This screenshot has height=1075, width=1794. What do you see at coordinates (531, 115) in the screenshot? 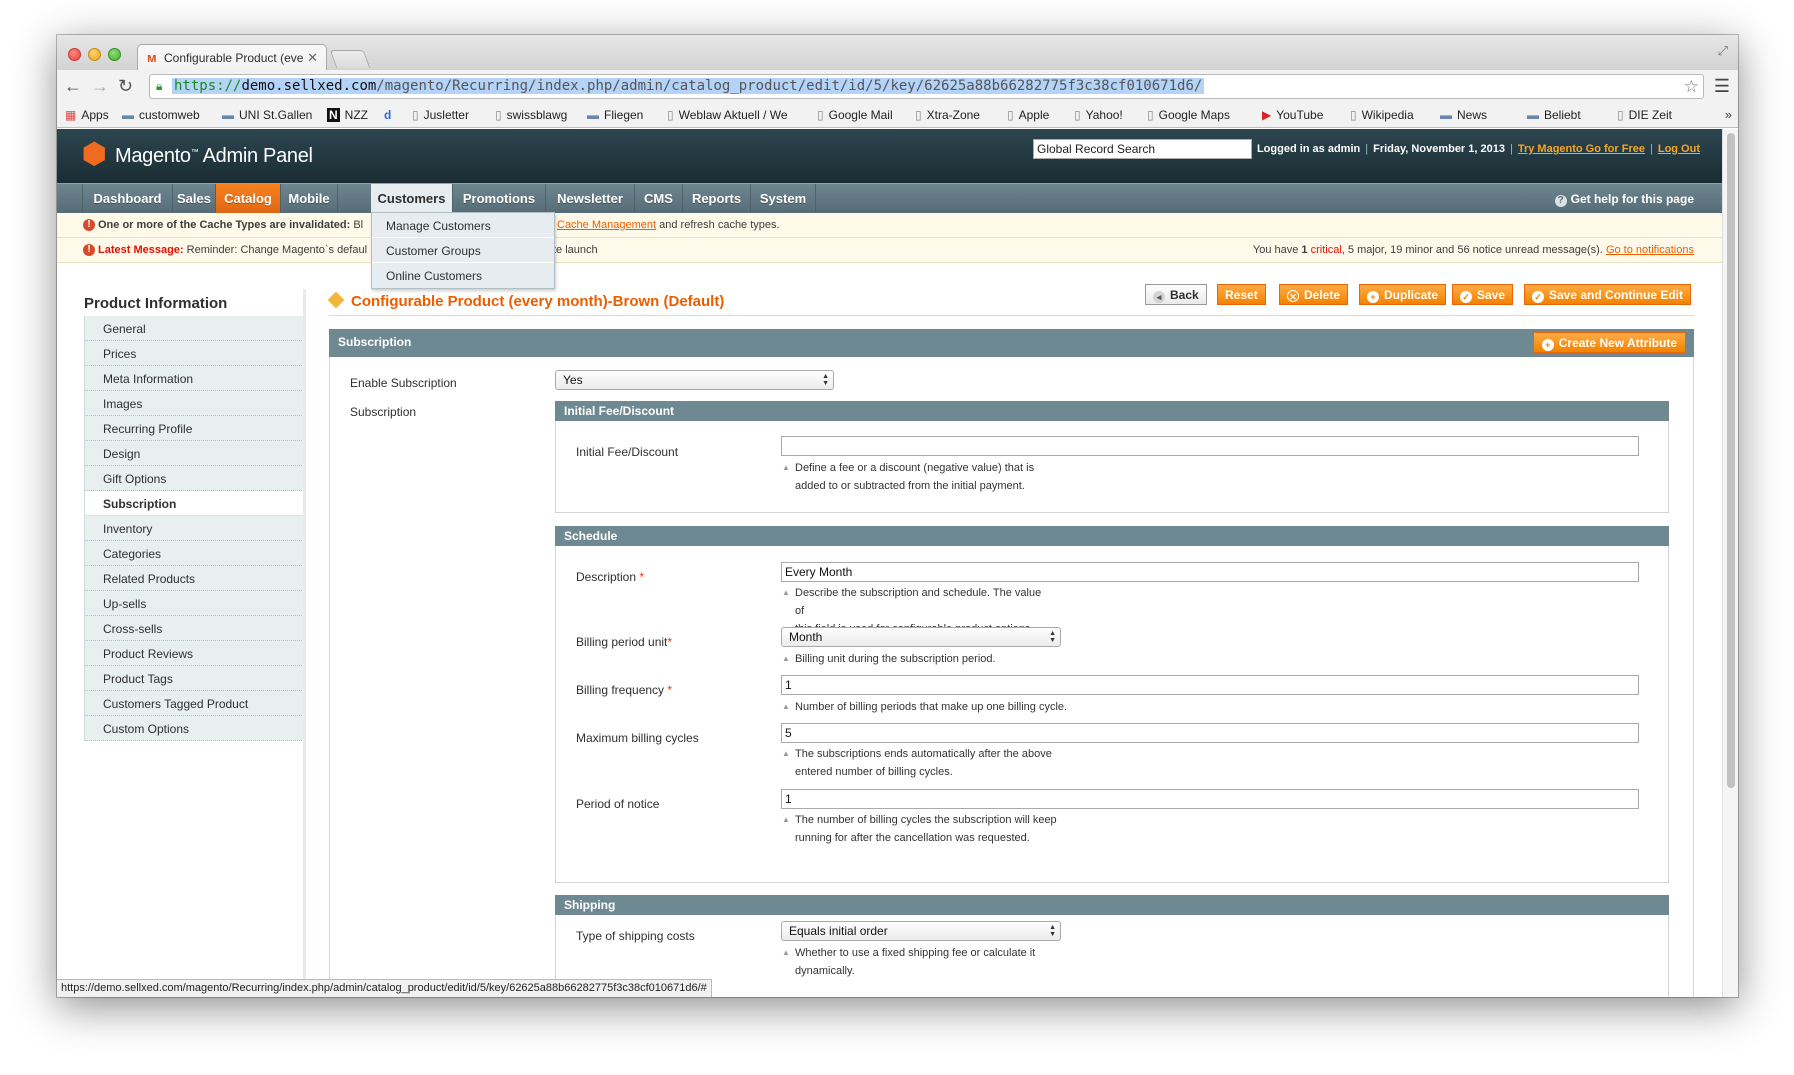
I see `bookmark-swissblawg: ▯ swissblawg` at bounding box center [531, 115].